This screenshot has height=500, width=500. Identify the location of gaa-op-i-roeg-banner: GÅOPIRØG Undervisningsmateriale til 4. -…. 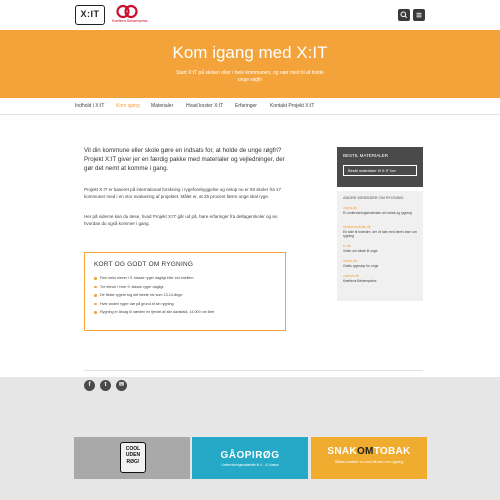
(250, 458).